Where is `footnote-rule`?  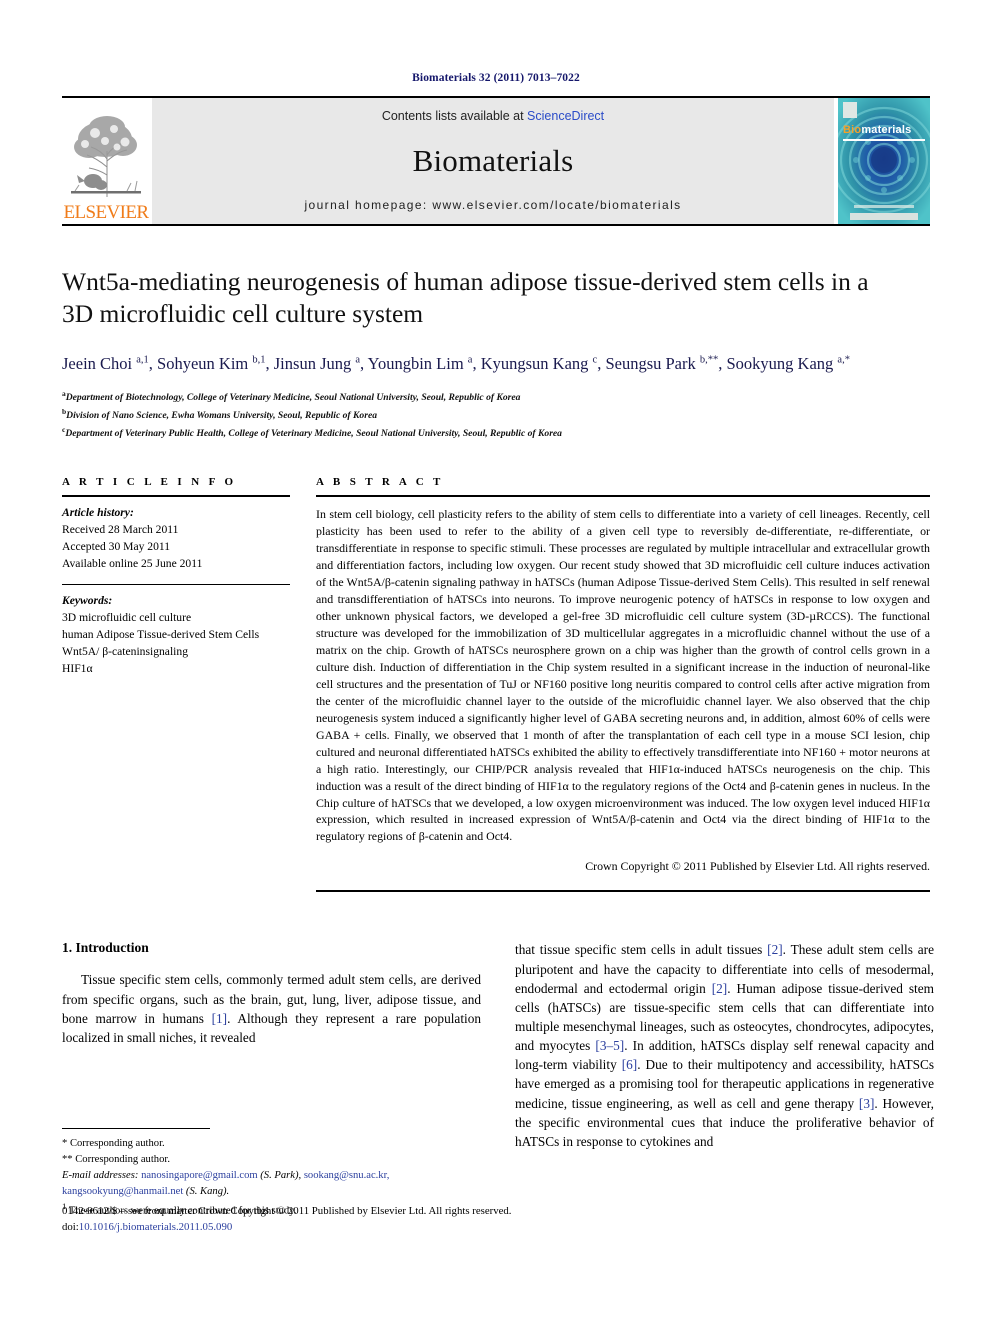
footnote-rule is located at coordinates (136, 1128).